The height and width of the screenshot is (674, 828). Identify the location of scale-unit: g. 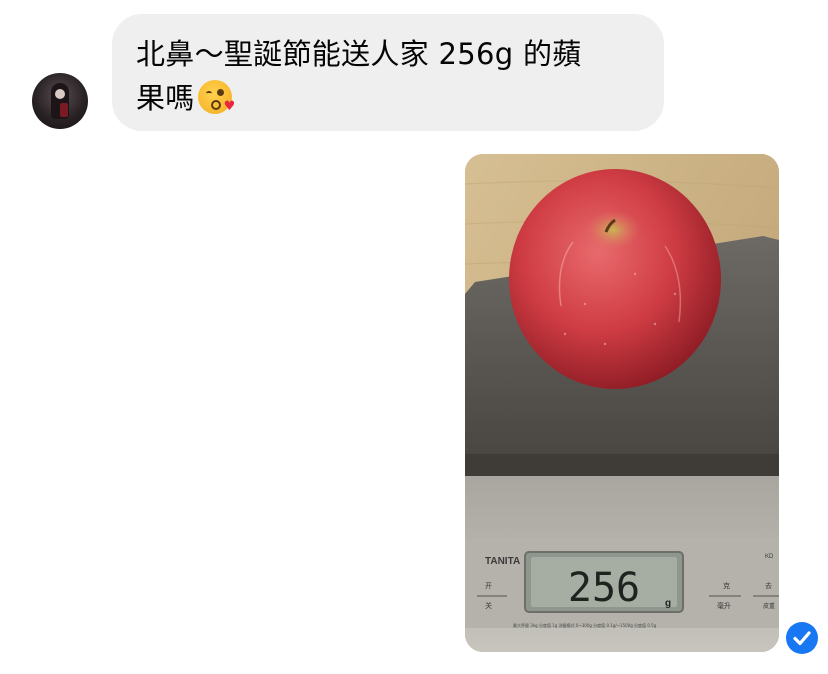
(668, 603).